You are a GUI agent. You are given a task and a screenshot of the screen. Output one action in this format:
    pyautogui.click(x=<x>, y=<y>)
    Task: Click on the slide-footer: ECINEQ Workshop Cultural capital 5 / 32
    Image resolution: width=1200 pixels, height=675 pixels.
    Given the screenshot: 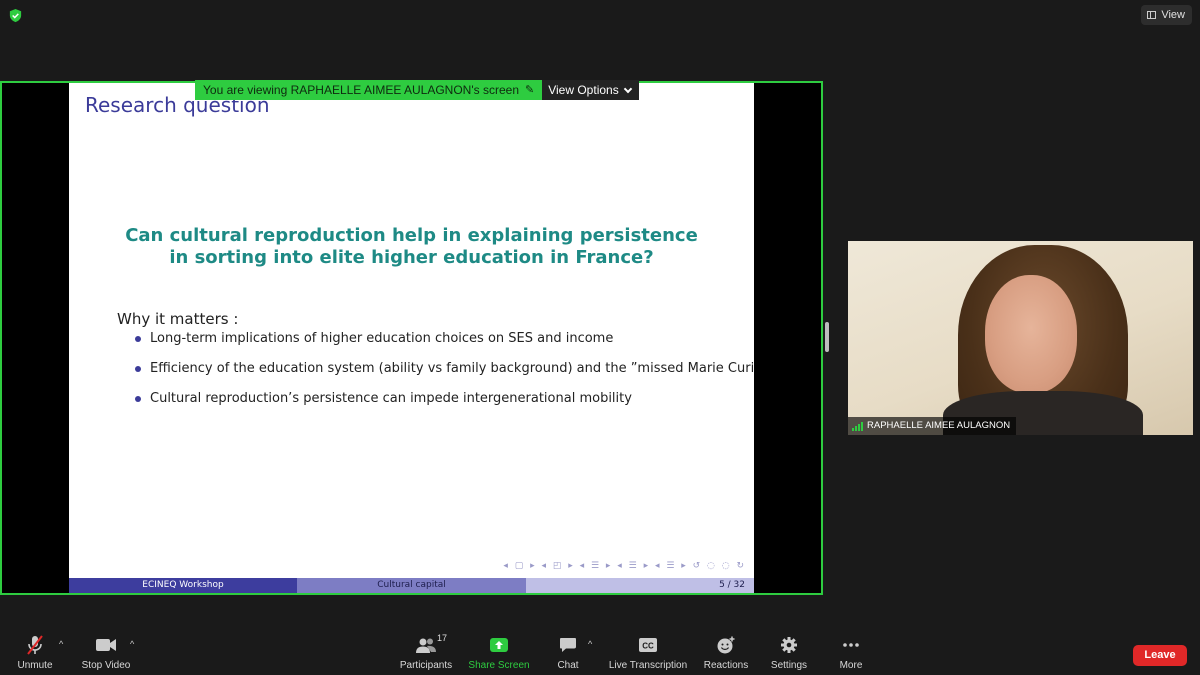 What is the action you would take?
    pyautogui.click(x=411, y=585)
    